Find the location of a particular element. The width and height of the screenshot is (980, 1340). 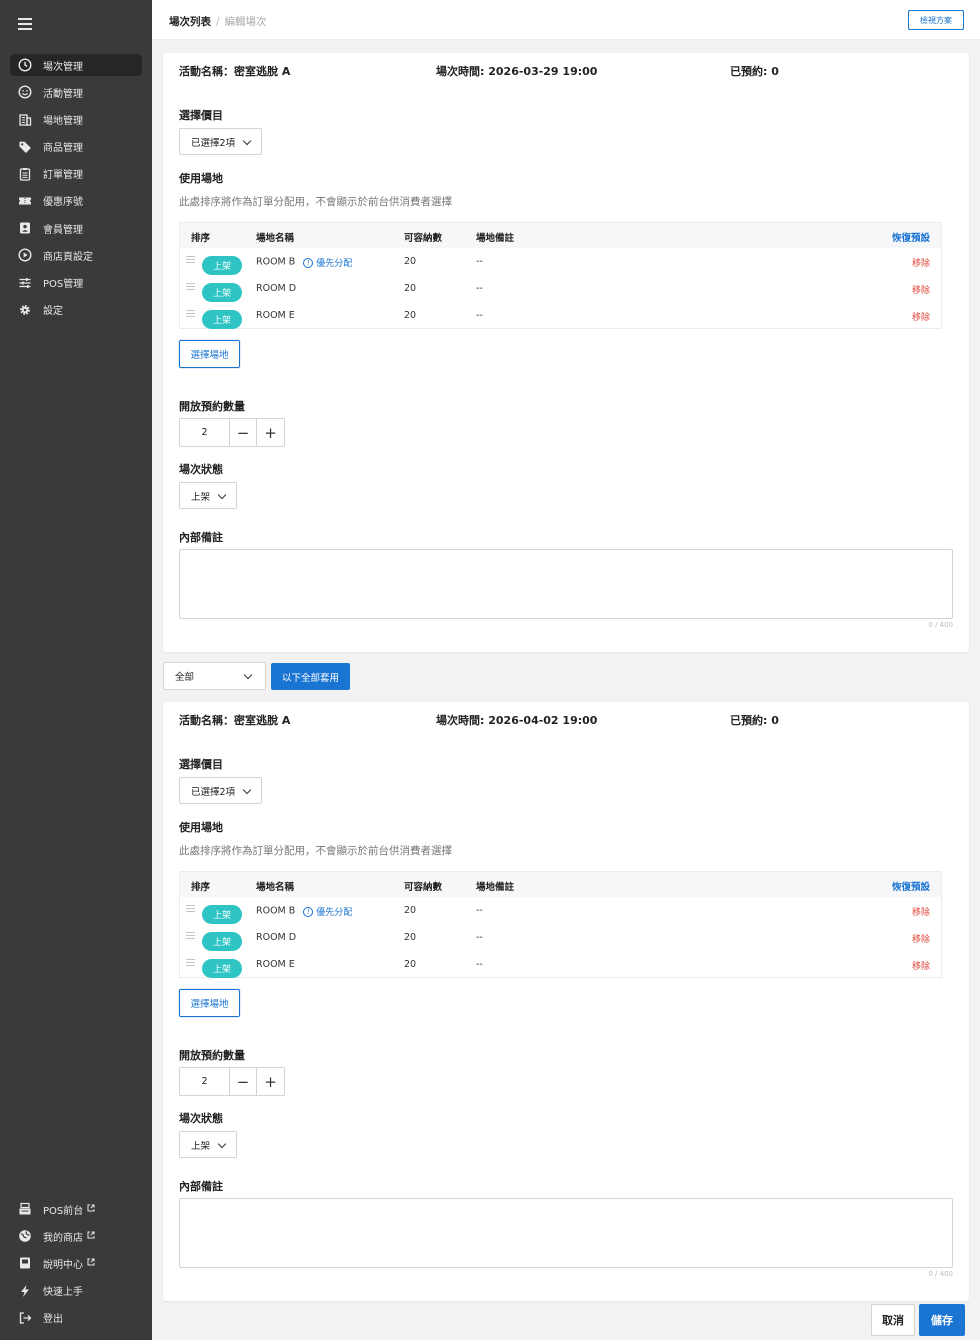

sidebar-item-label: 商品管理 is located at coordinates (63, 149).